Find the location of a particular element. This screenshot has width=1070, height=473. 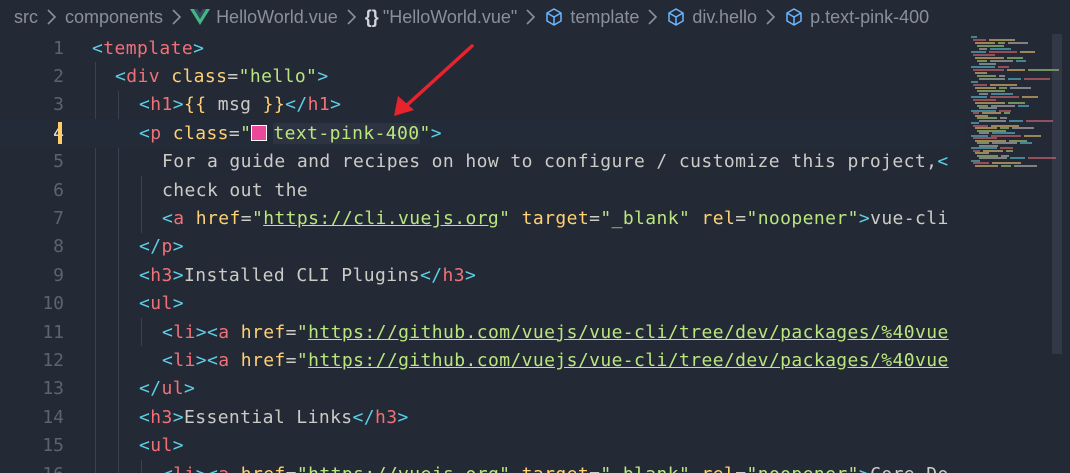

line-number: 16 is located at coordinates (32, 468).